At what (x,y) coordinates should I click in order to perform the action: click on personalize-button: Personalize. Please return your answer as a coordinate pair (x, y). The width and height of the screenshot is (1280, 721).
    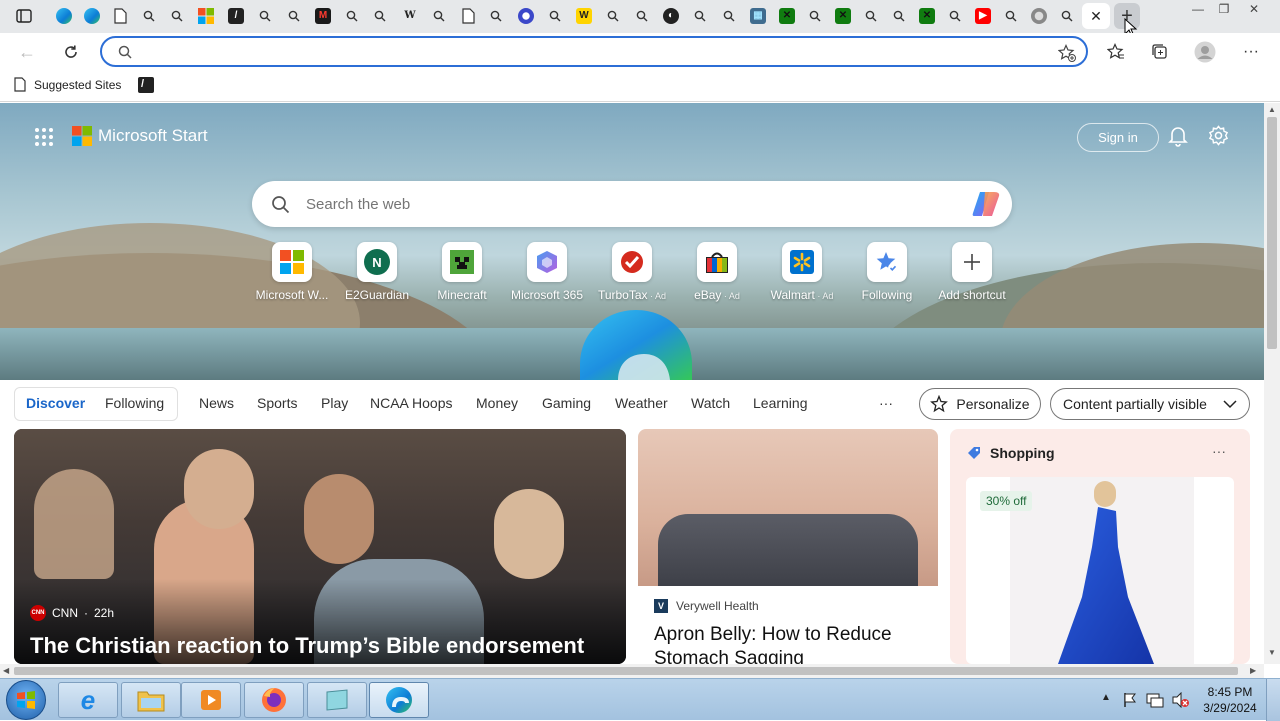
    Looking at the image, I should click on (980, 404).